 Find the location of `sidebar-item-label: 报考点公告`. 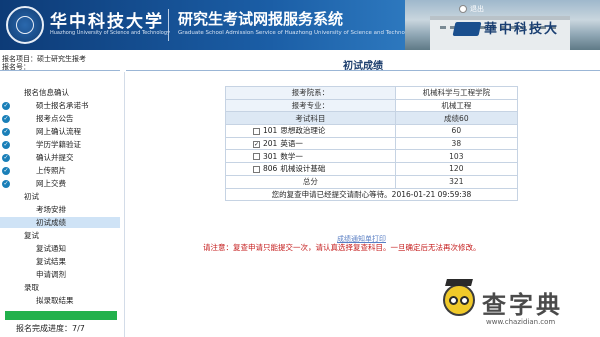

sidebar-item-label: 报考点公告 is located at coordinates (55, 118).